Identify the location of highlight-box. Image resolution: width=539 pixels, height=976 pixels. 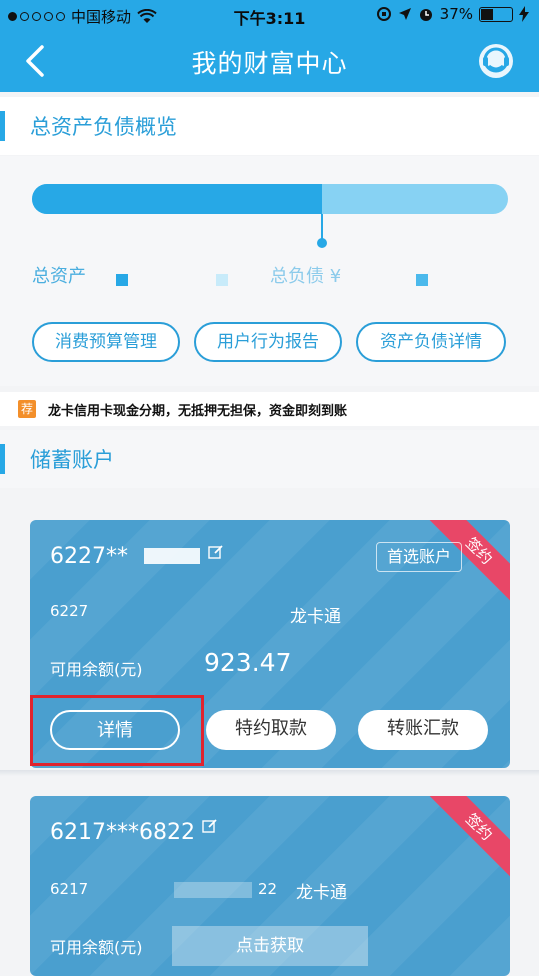
(117, 730).